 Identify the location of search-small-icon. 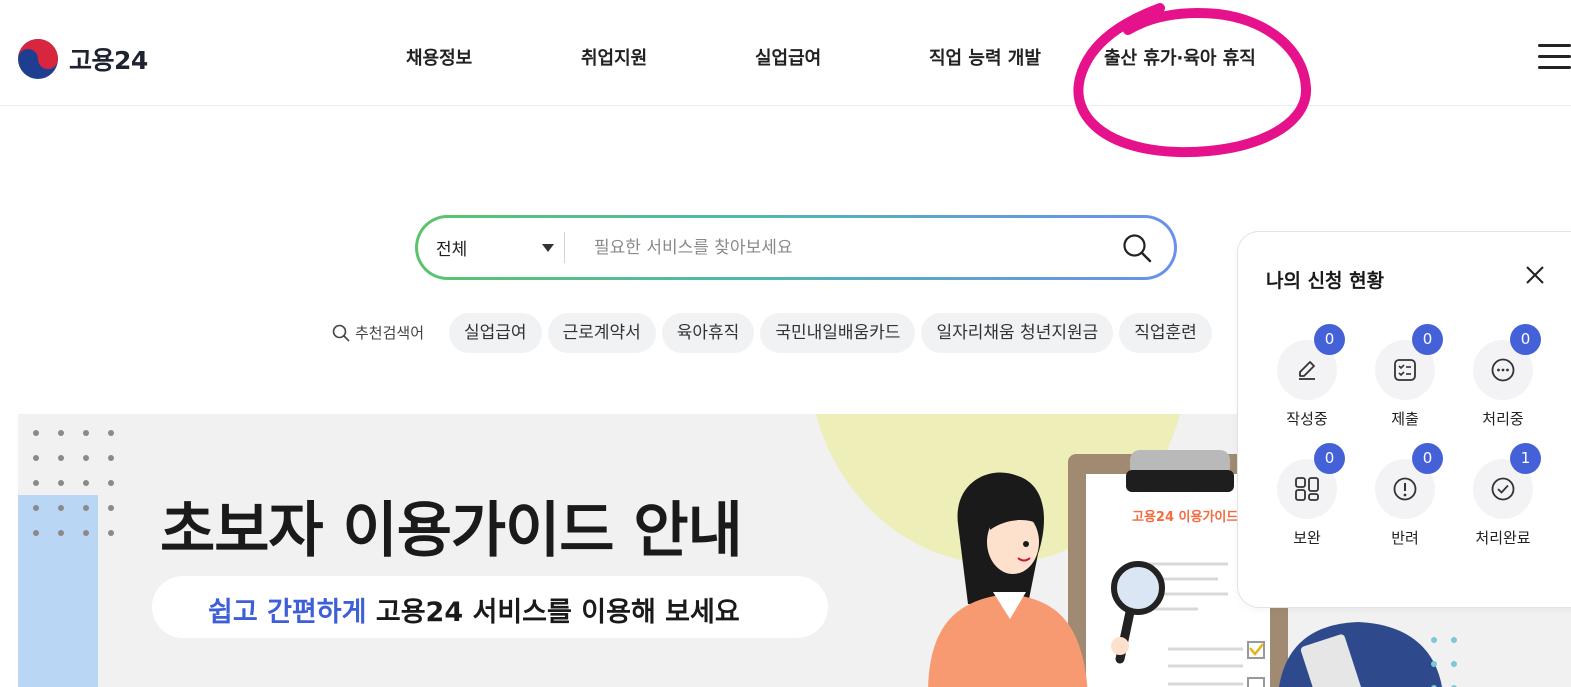
(341, 332).